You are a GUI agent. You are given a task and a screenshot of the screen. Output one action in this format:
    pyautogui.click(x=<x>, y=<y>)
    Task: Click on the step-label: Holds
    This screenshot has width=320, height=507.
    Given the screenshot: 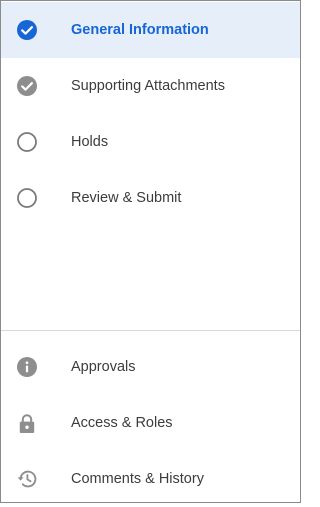 What is the action you would take?
    pyautogui.click(x=90, y=142)
    